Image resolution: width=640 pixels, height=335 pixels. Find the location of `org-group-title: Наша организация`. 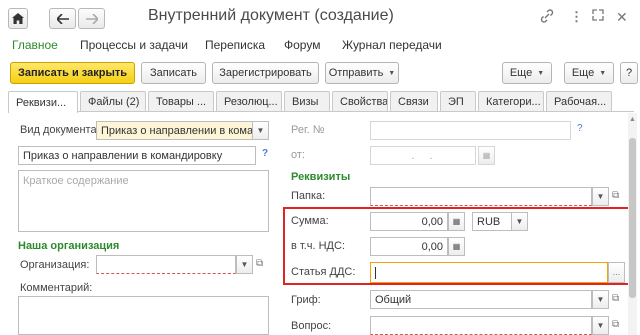

org-group-title: Наша организация is located at coordinates (69, 246).